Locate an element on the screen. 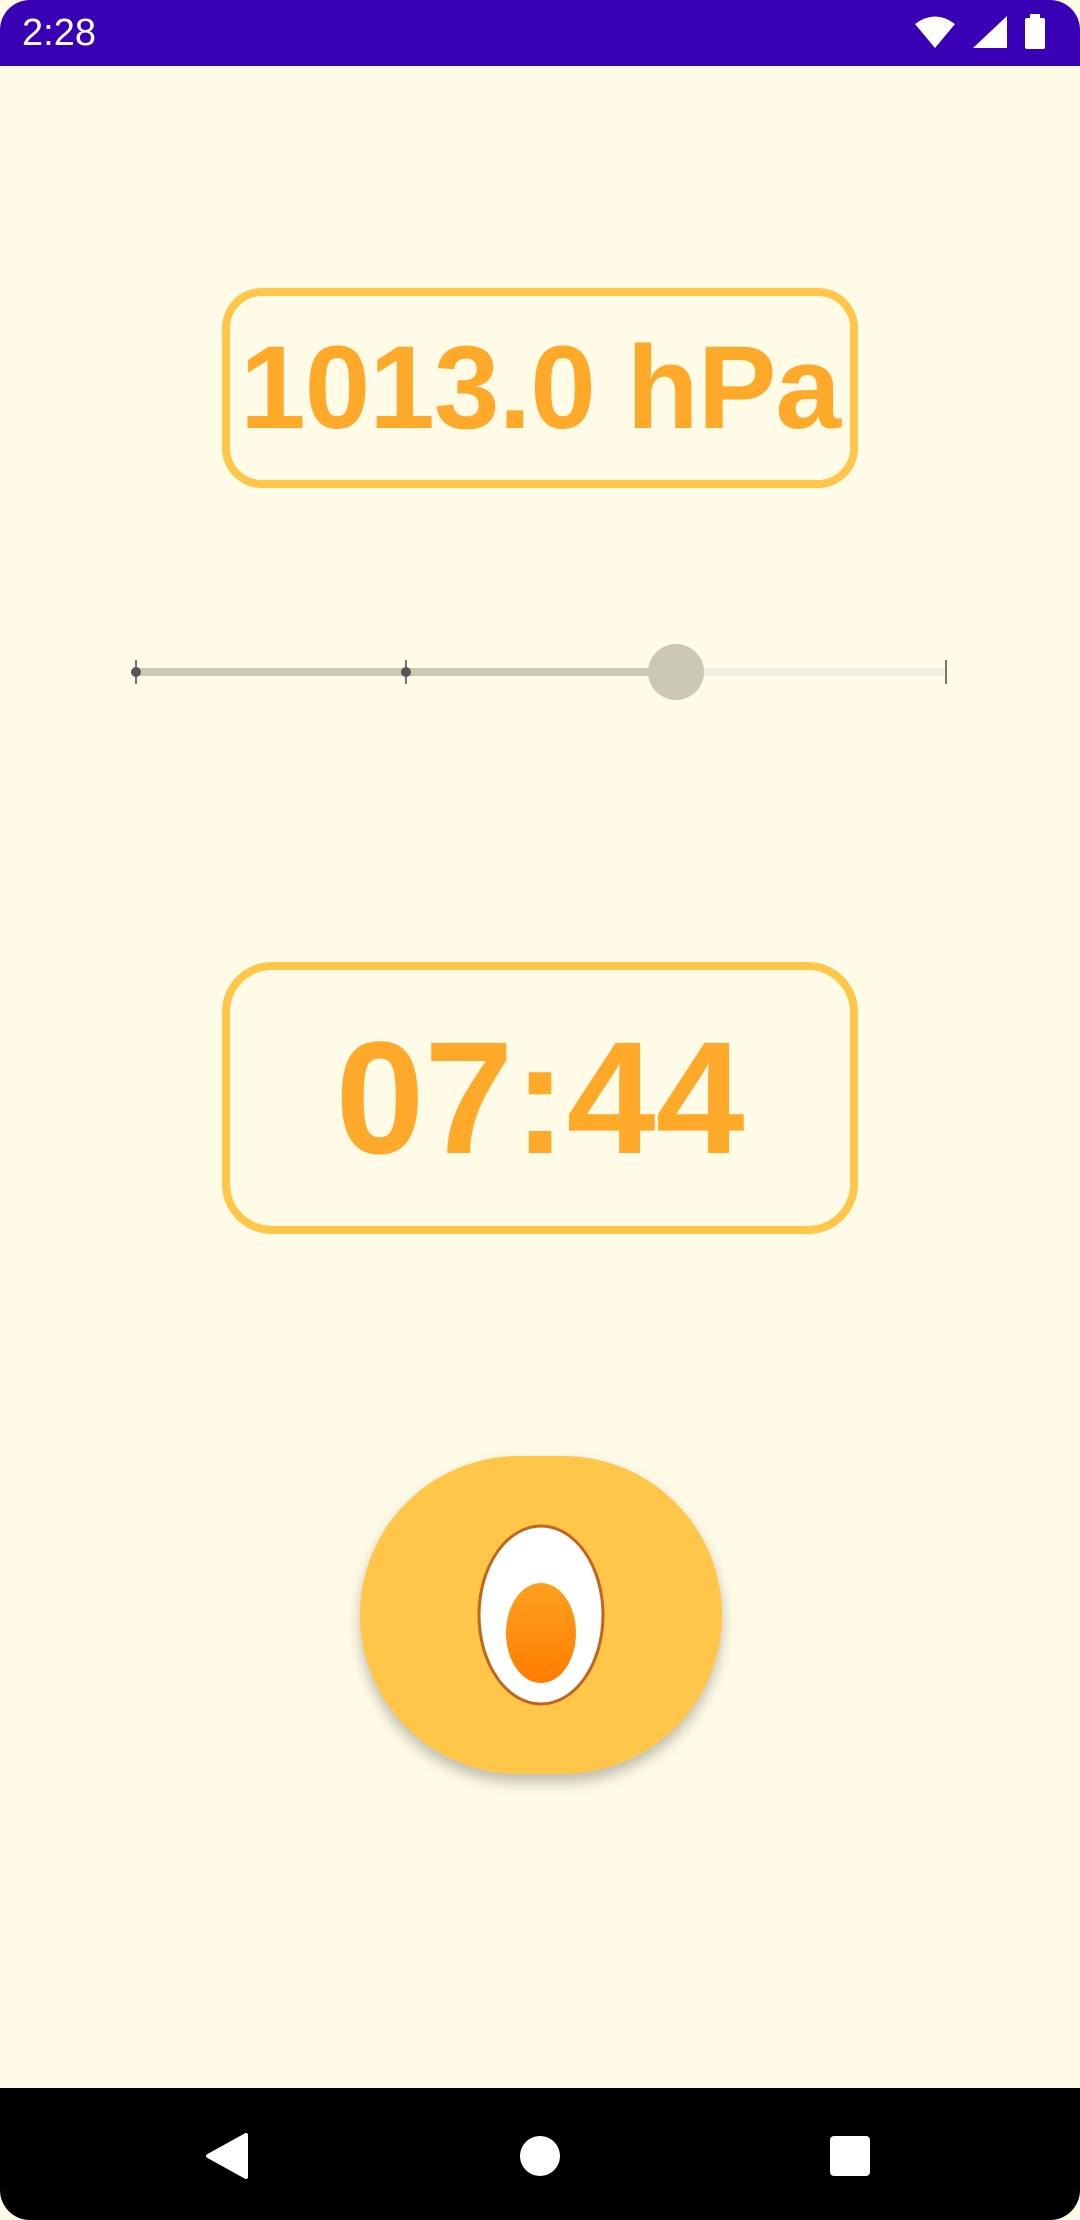 The width and height of the screenshot is (1080, 2220). back-button is located at coordinates (226, 2156).